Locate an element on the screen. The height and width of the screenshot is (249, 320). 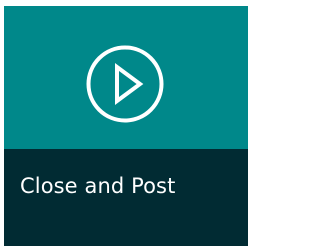
tile-label: Close and Post is located at coordinates (98, 186).